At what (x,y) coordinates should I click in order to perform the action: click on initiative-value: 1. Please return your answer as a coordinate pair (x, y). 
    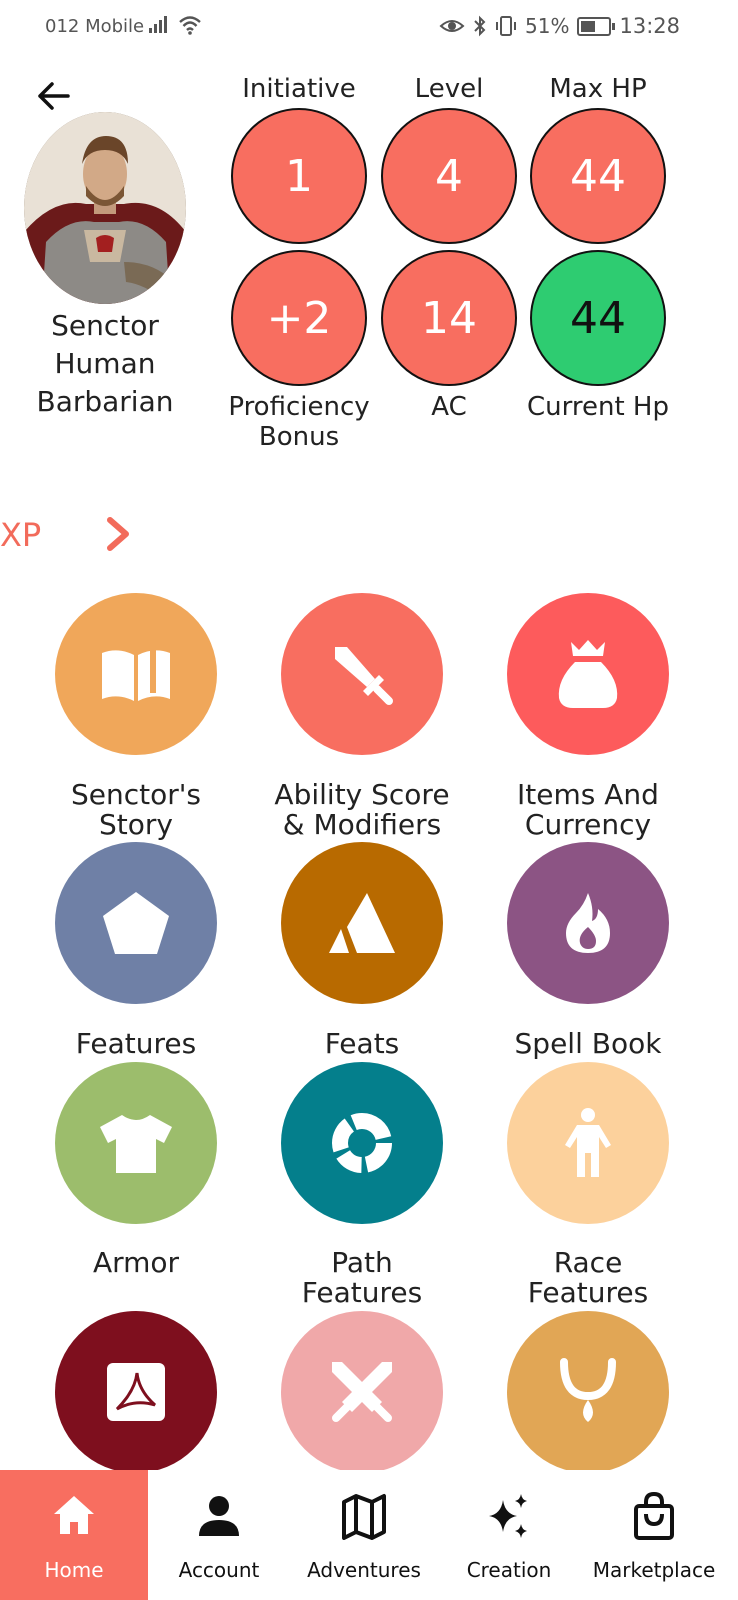
    Looking at the image, I should click on (299, 176).